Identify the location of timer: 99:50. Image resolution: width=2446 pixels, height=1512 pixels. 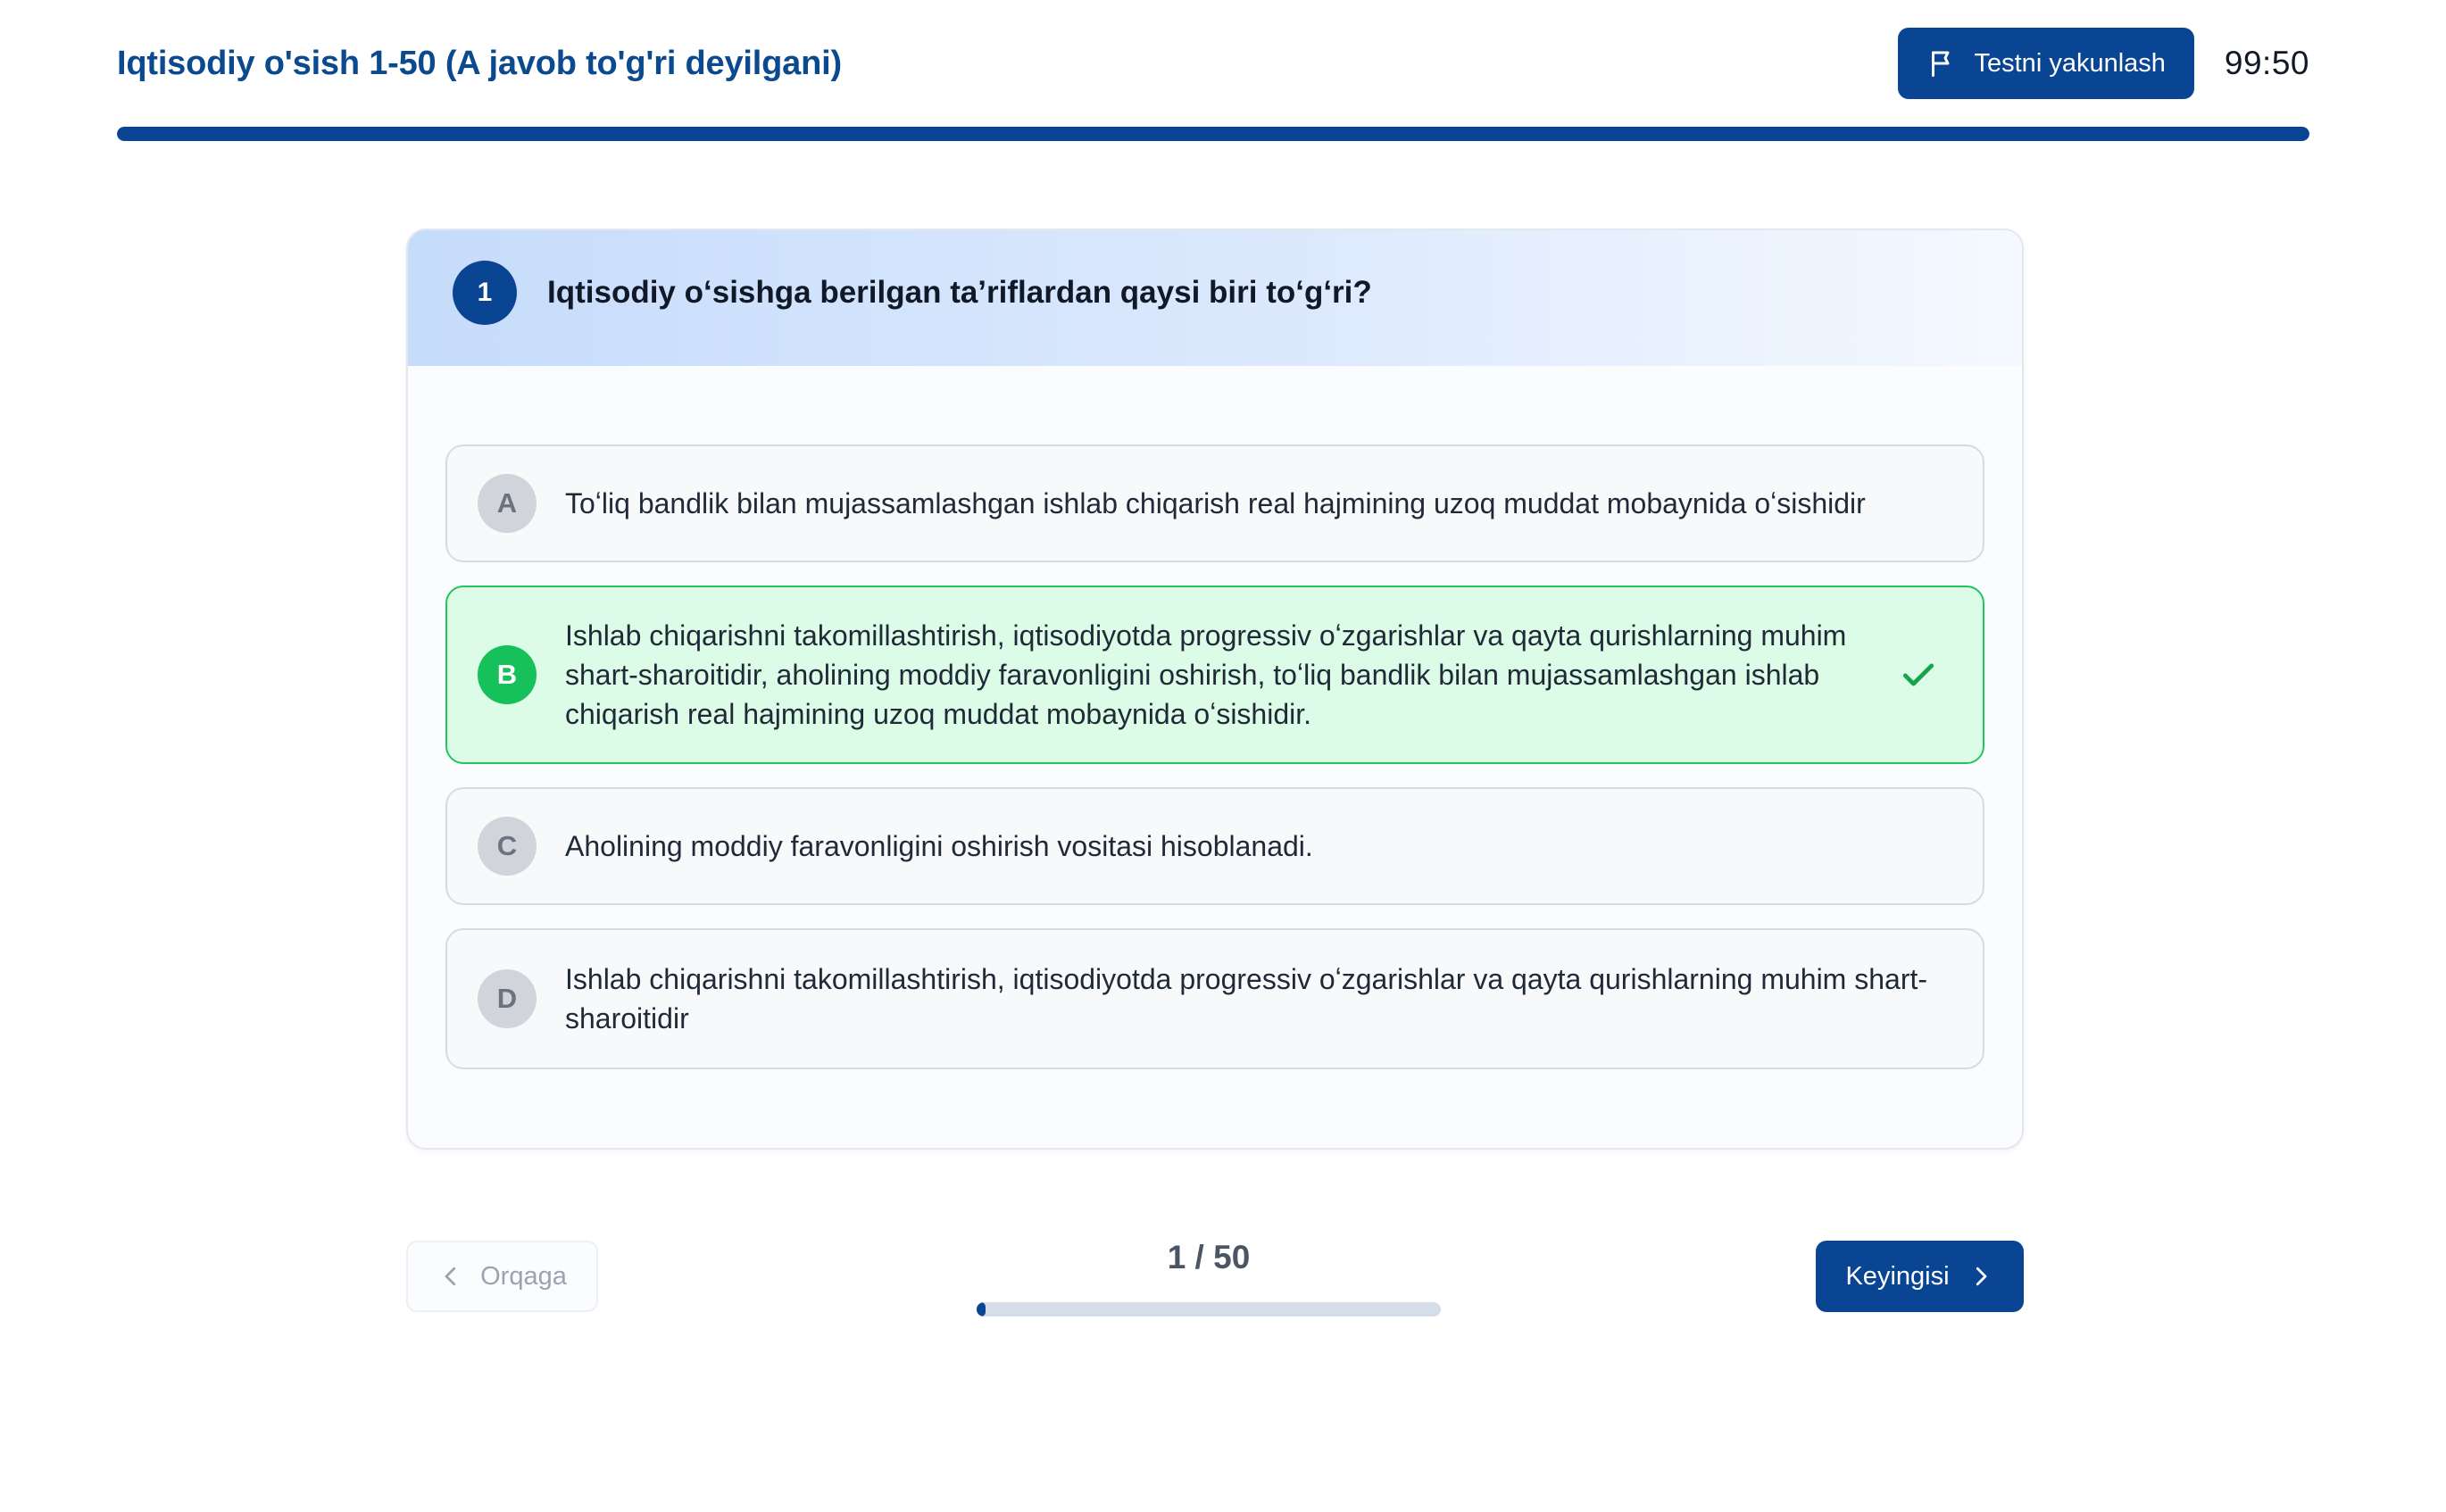
(2266, 63).